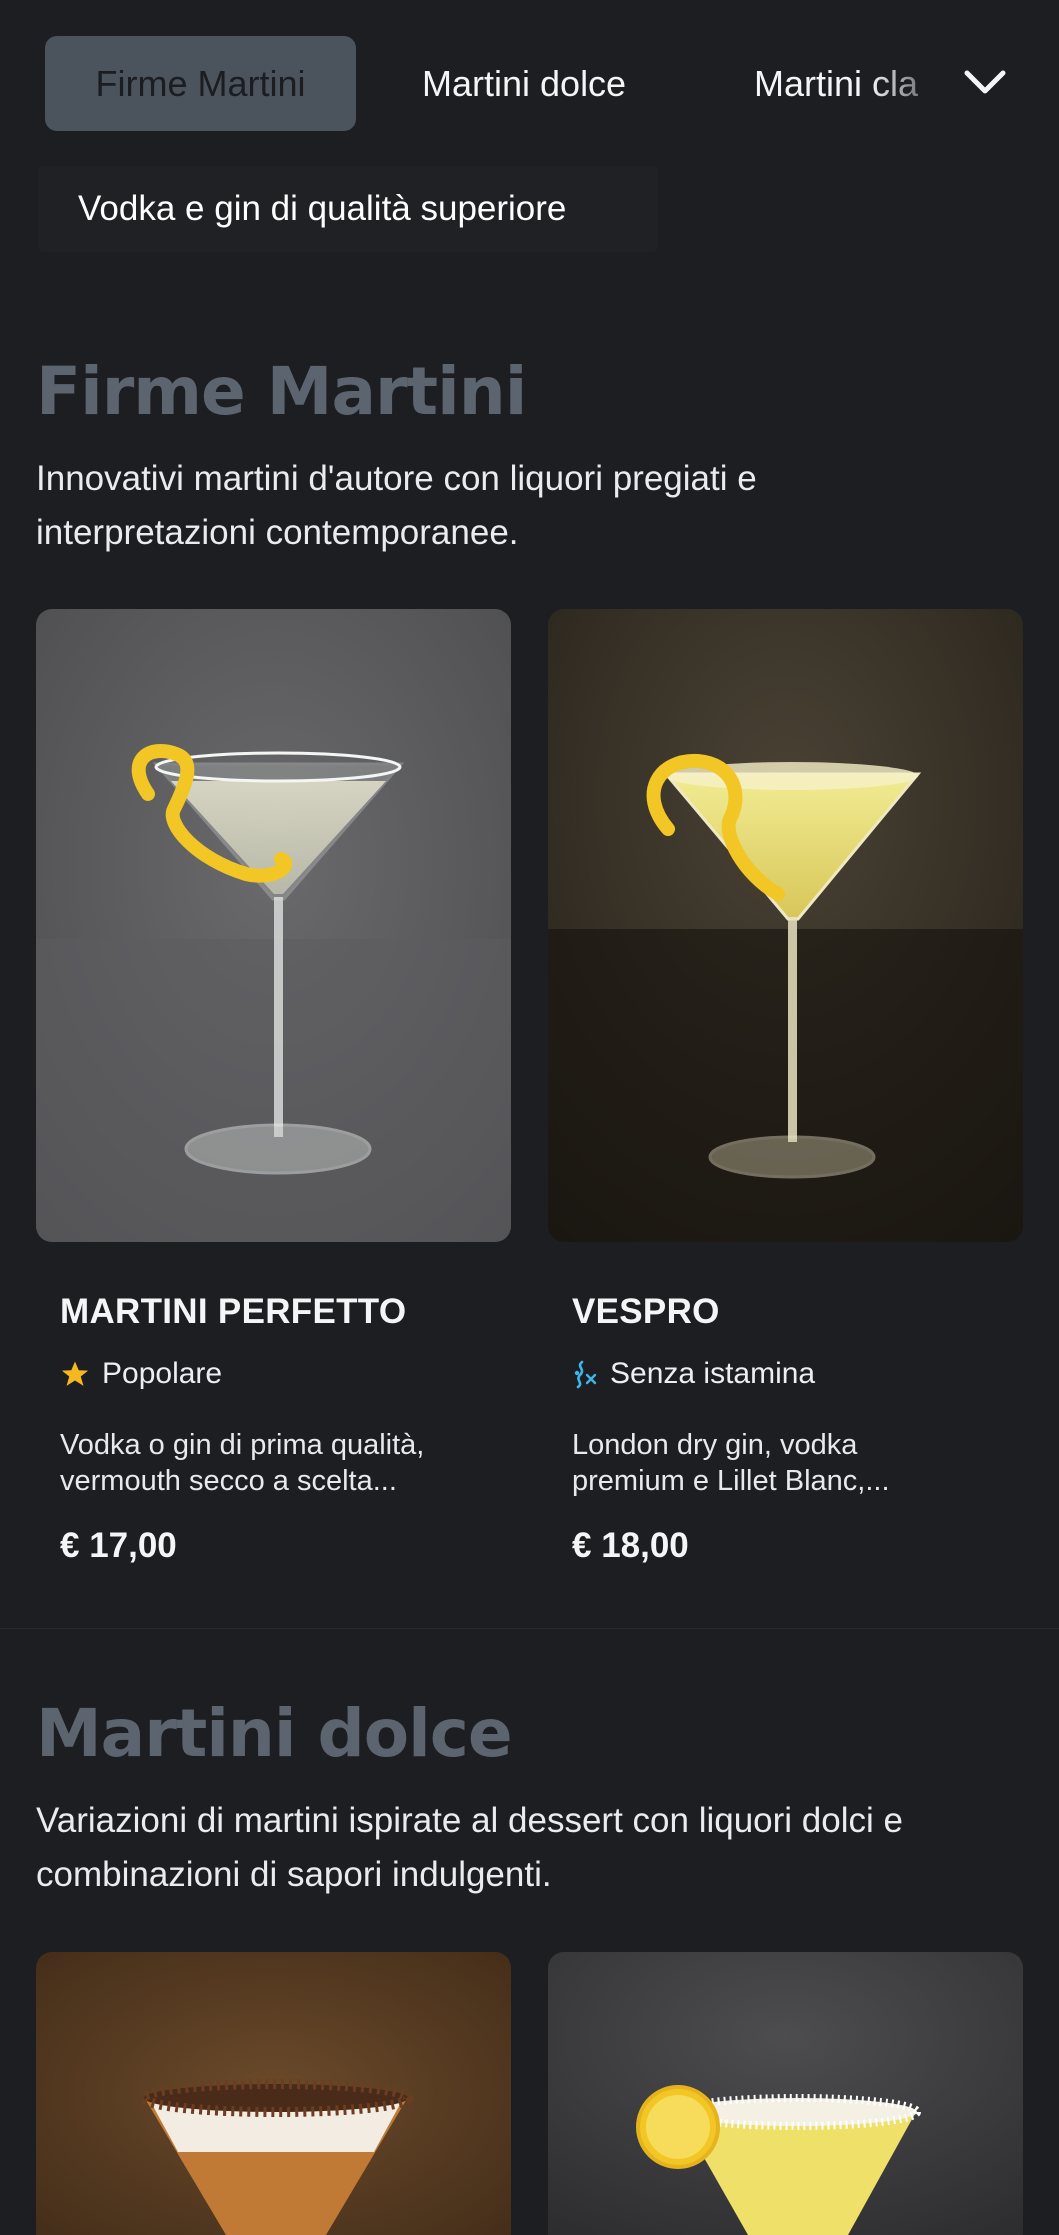  What do you see at coordinates (273, 2093) in the screenshot?
I see `espresso-martini-image` at bounding box center [273, 2093].